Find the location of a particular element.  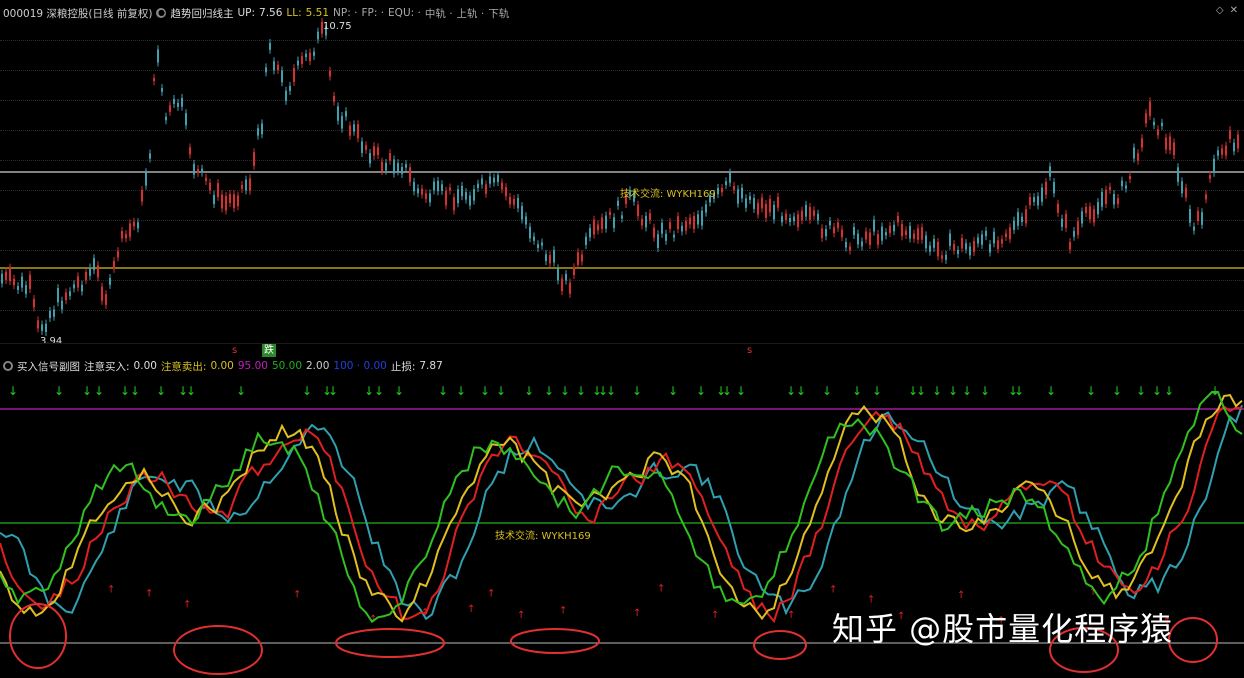

highlight-circle is located at coordinates (1193, 640).